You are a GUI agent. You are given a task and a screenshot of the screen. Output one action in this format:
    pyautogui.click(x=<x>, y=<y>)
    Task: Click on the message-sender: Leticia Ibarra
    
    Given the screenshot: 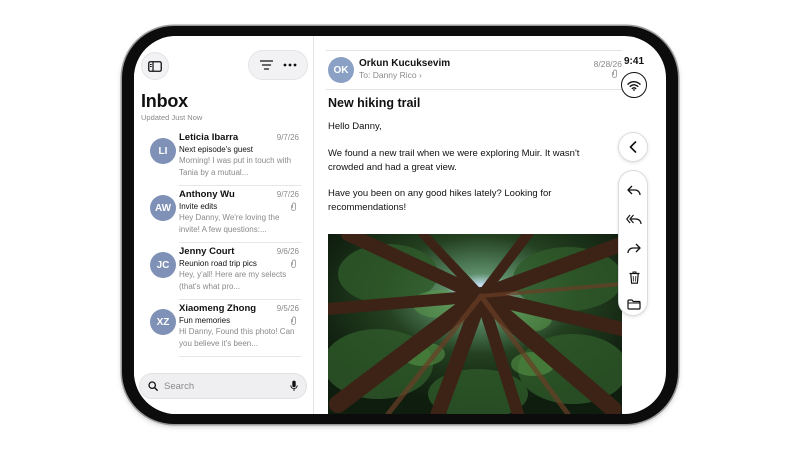 What is the action you would take?
    pyautogui.click(x=209, y=137)
    